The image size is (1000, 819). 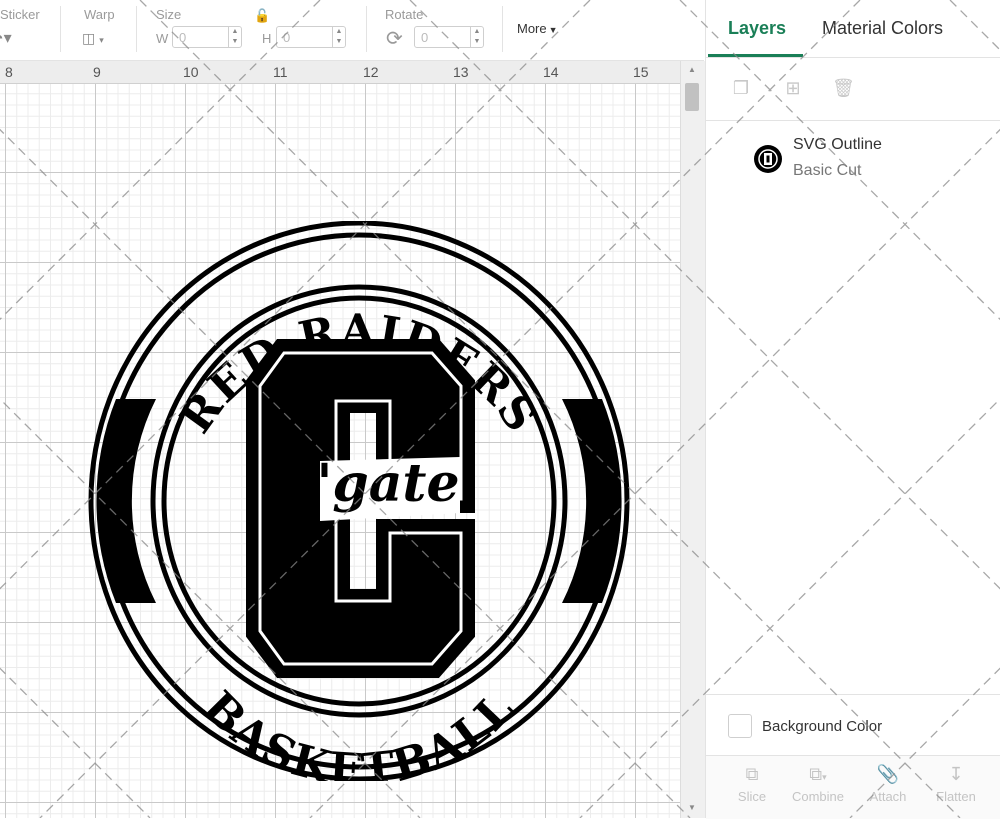 I want to click on background-color-swatch, so click(x=740, y=726).